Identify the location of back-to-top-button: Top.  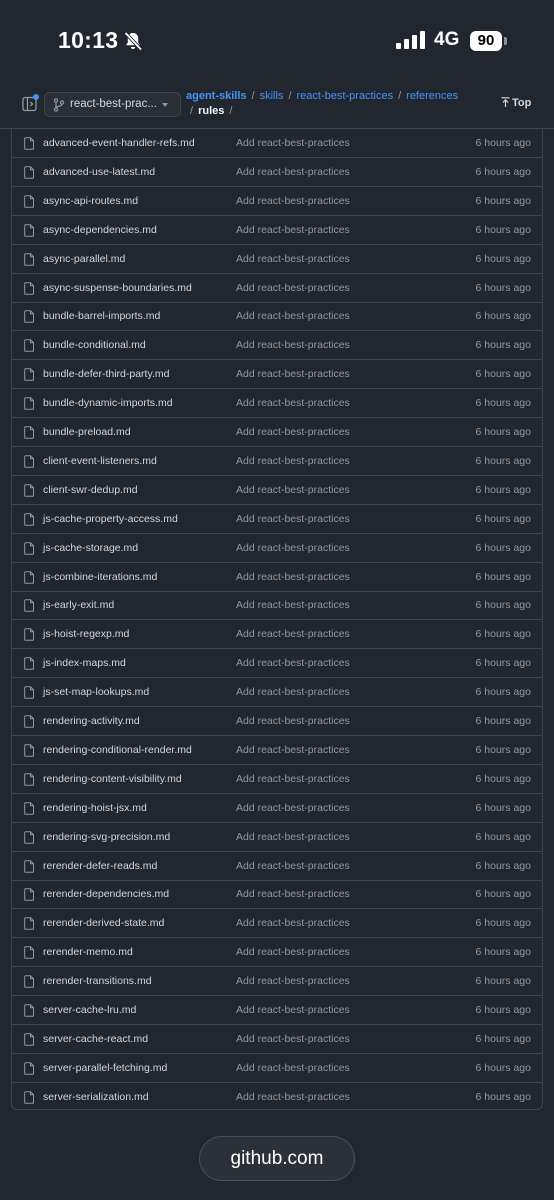
(516, 103).